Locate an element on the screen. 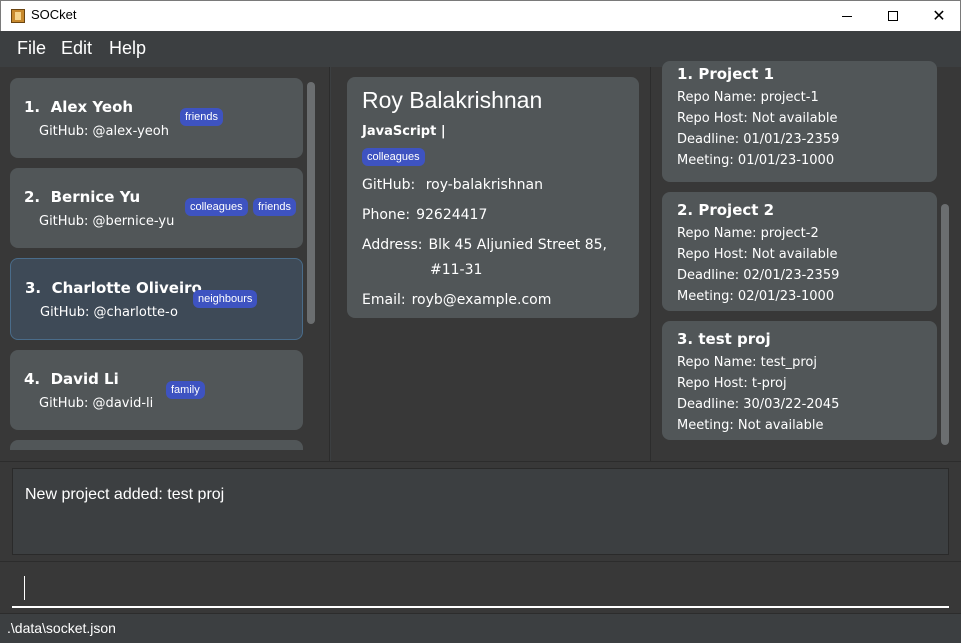 This screenshot has width=961, height=643. app-icon is located at coordinates (18, 16).